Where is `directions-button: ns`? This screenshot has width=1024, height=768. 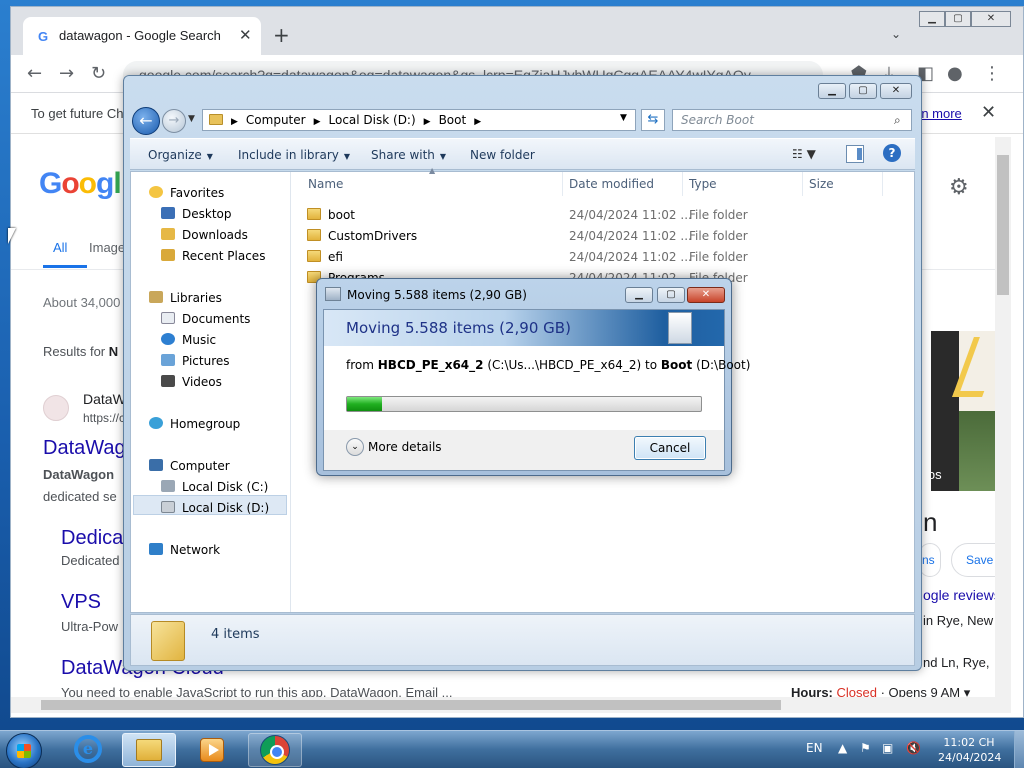 directions-button: ns is located at coordinates (930, 560).